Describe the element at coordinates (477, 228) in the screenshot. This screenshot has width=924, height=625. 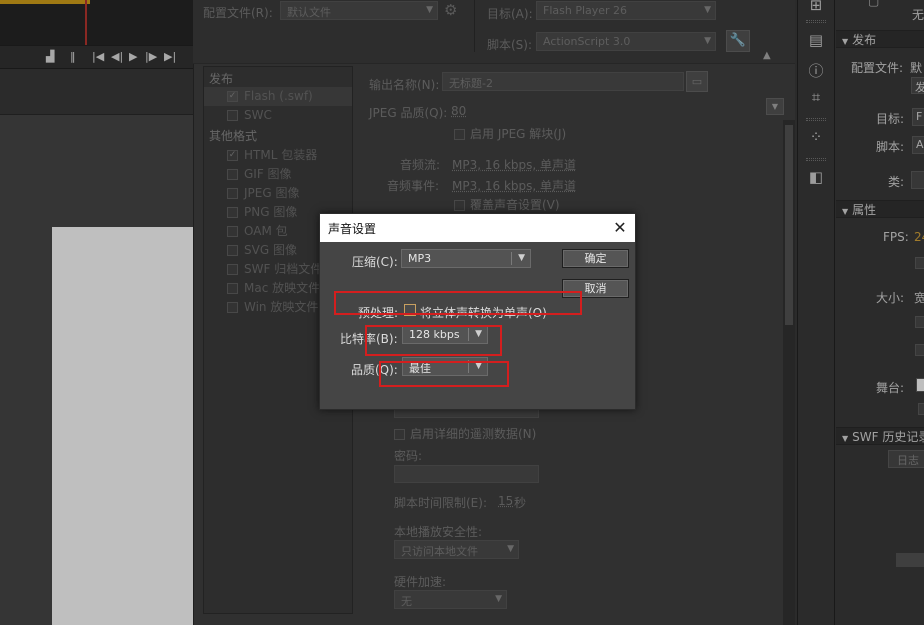
I see `sound-dialog-title: 声音设置` at that location.